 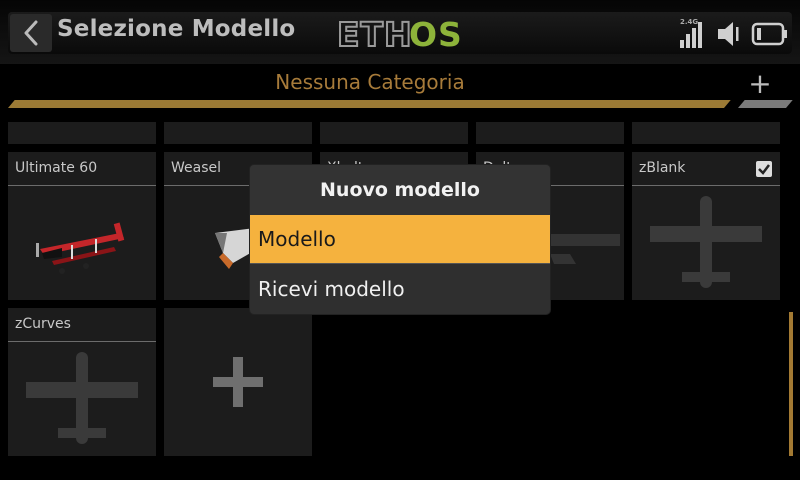 I want to click on biplane-image, so click(x=82, y=244).